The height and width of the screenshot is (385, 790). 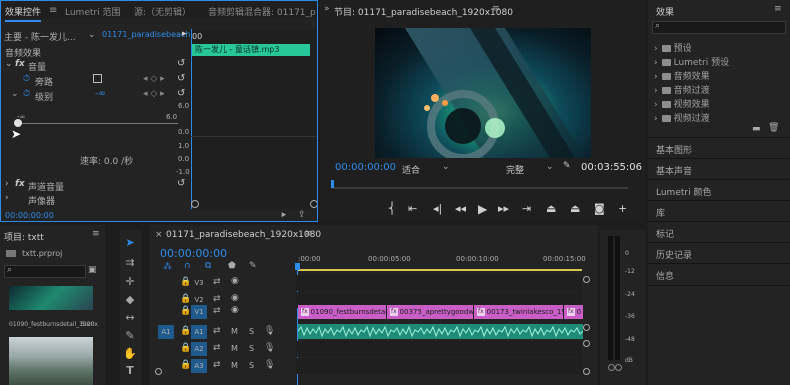 I want to click on track-label-v3: V3, so click(x=199, y=283).